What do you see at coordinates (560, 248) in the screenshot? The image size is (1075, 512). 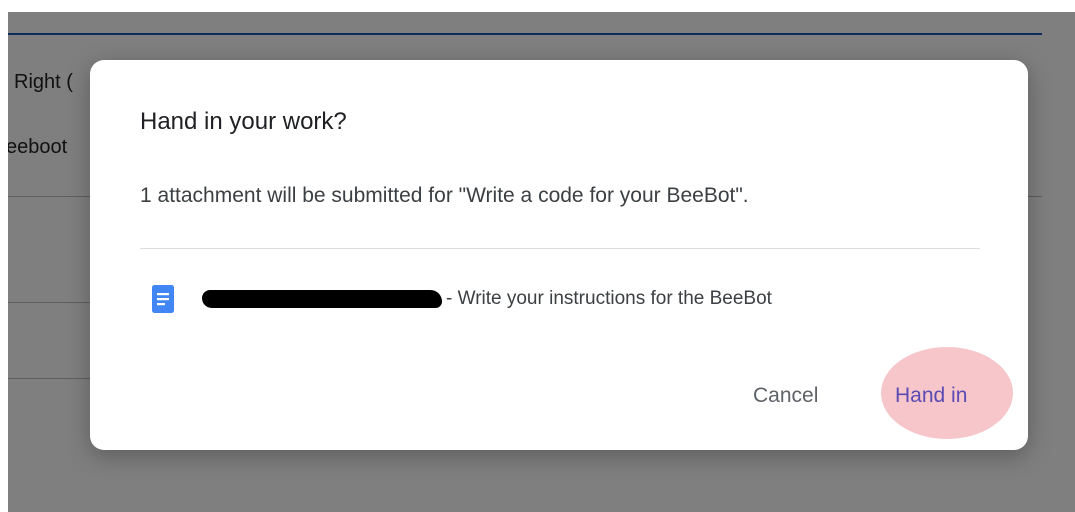 I see `dialog-divider` at bounding box center [560, 248].